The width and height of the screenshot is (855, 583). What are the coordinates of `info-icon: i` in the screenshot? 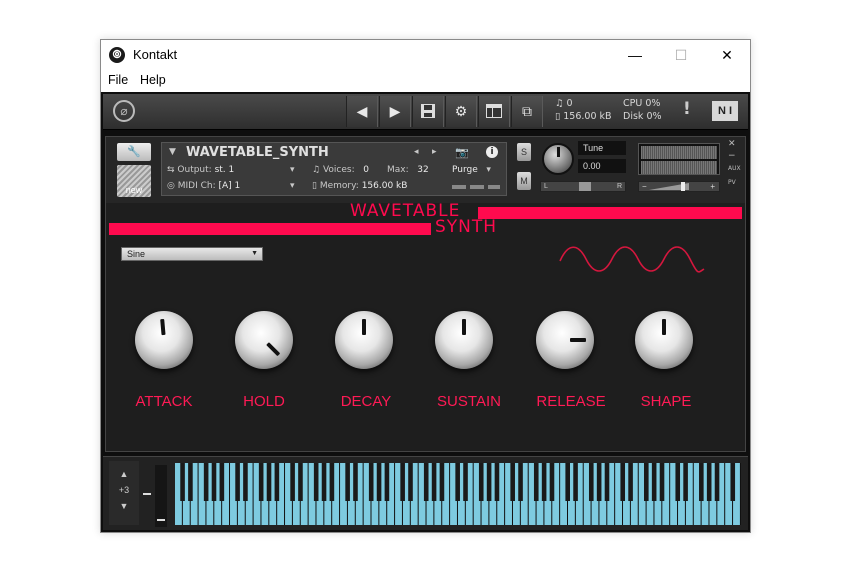 It's located at (492, 152).